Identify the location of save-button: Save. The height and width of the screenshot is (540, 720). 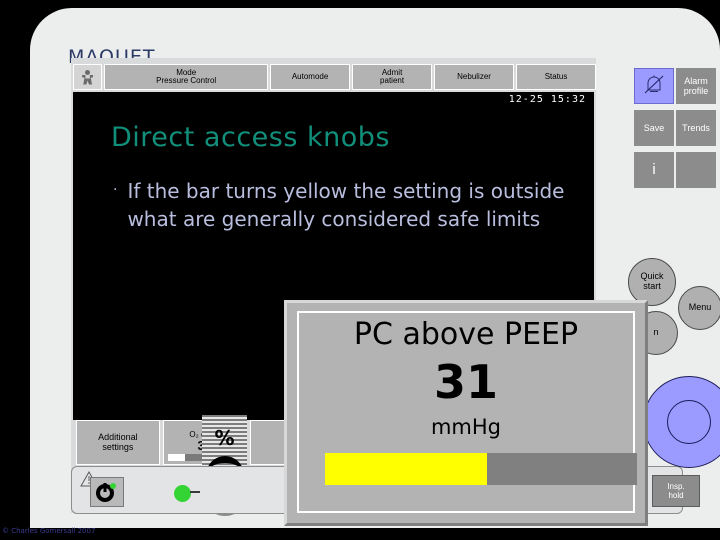
(654, 128).